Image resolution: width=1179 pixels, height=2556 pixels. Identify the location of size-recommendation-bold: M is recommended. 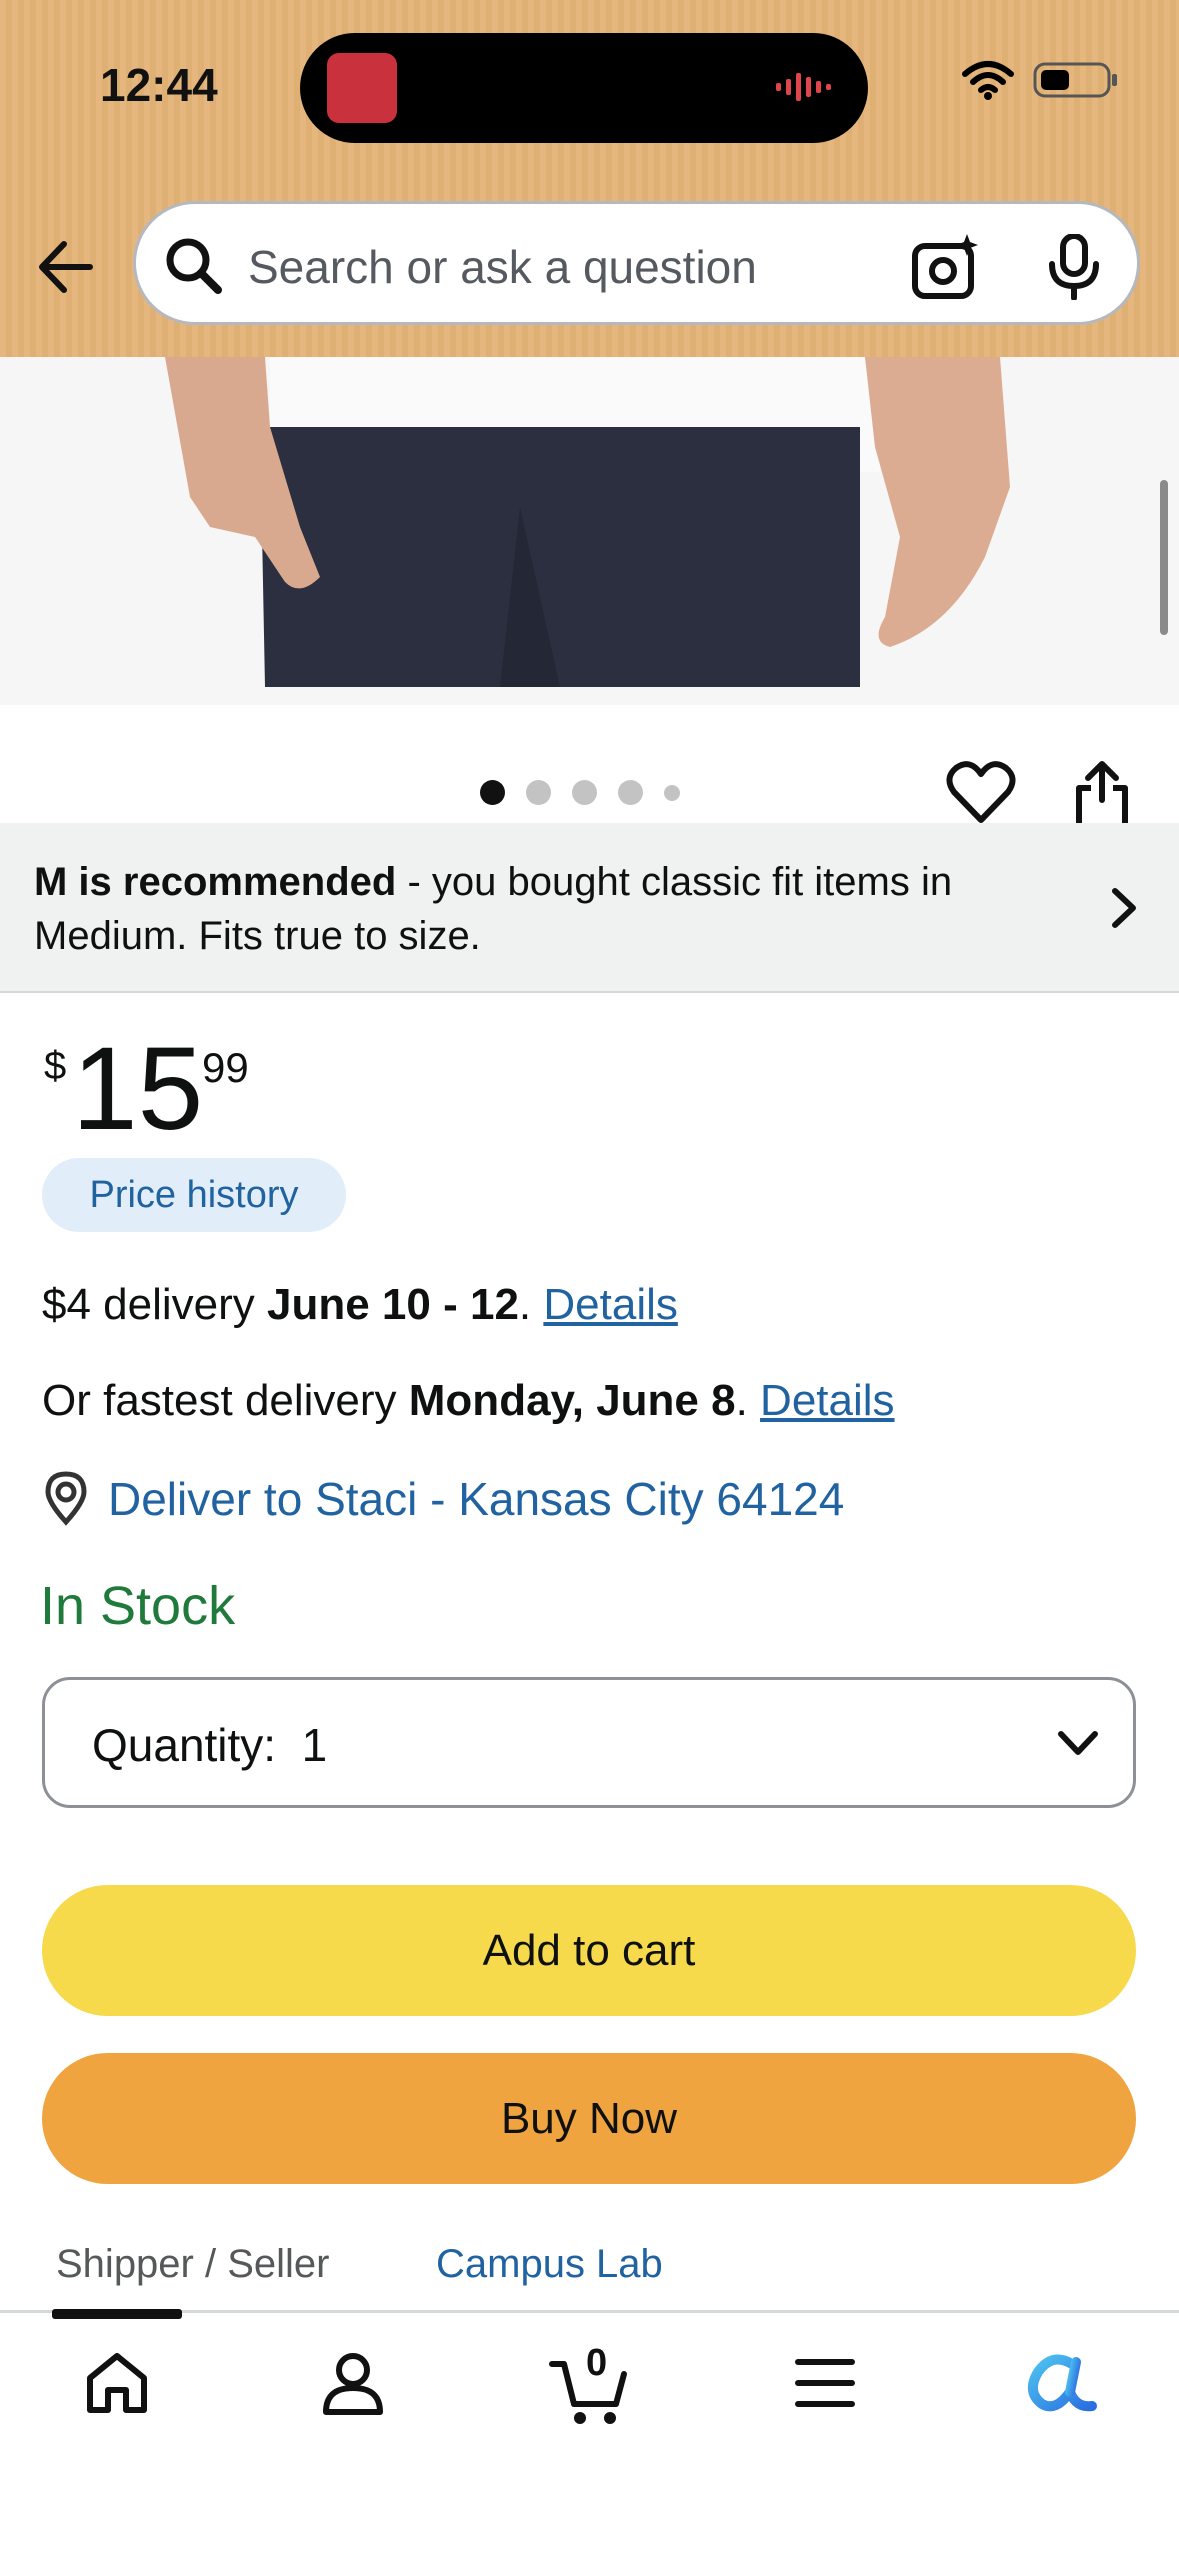
(215, 882).